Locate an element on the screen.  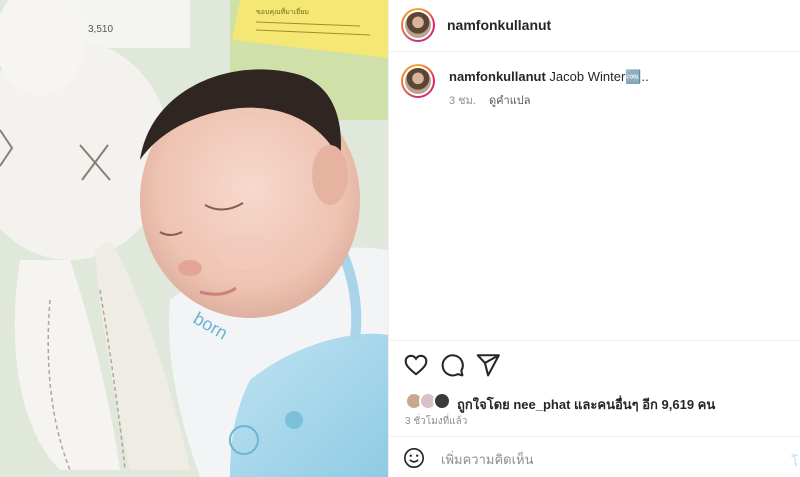
header-avatar is located at coordinates (418, 25).